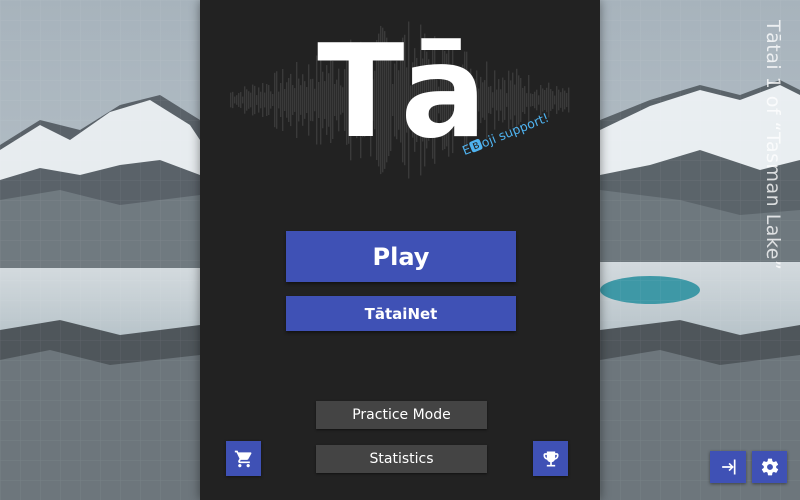  What do you see at coordinates (773, 145) in the screenshot?
I see `background-caption: Tātai 1 of “Tasman Lake”` at bounding box center [773, 145].